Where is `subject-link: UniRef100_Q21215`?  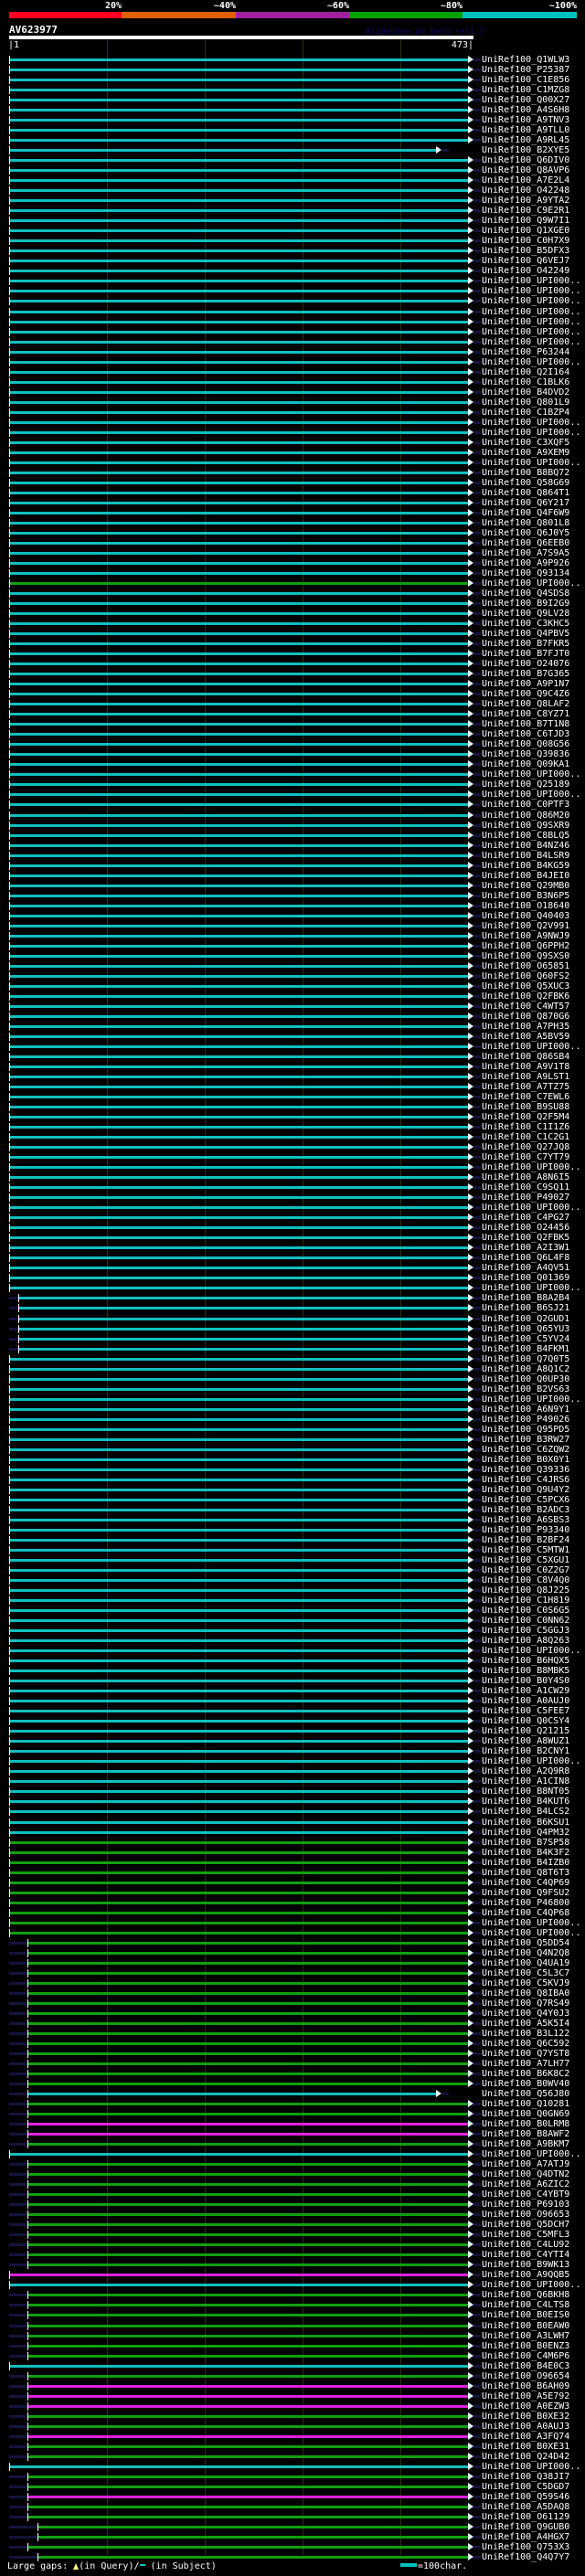 subject-link: UniRef100_Q21215 is located at coordinates (525, 1731).